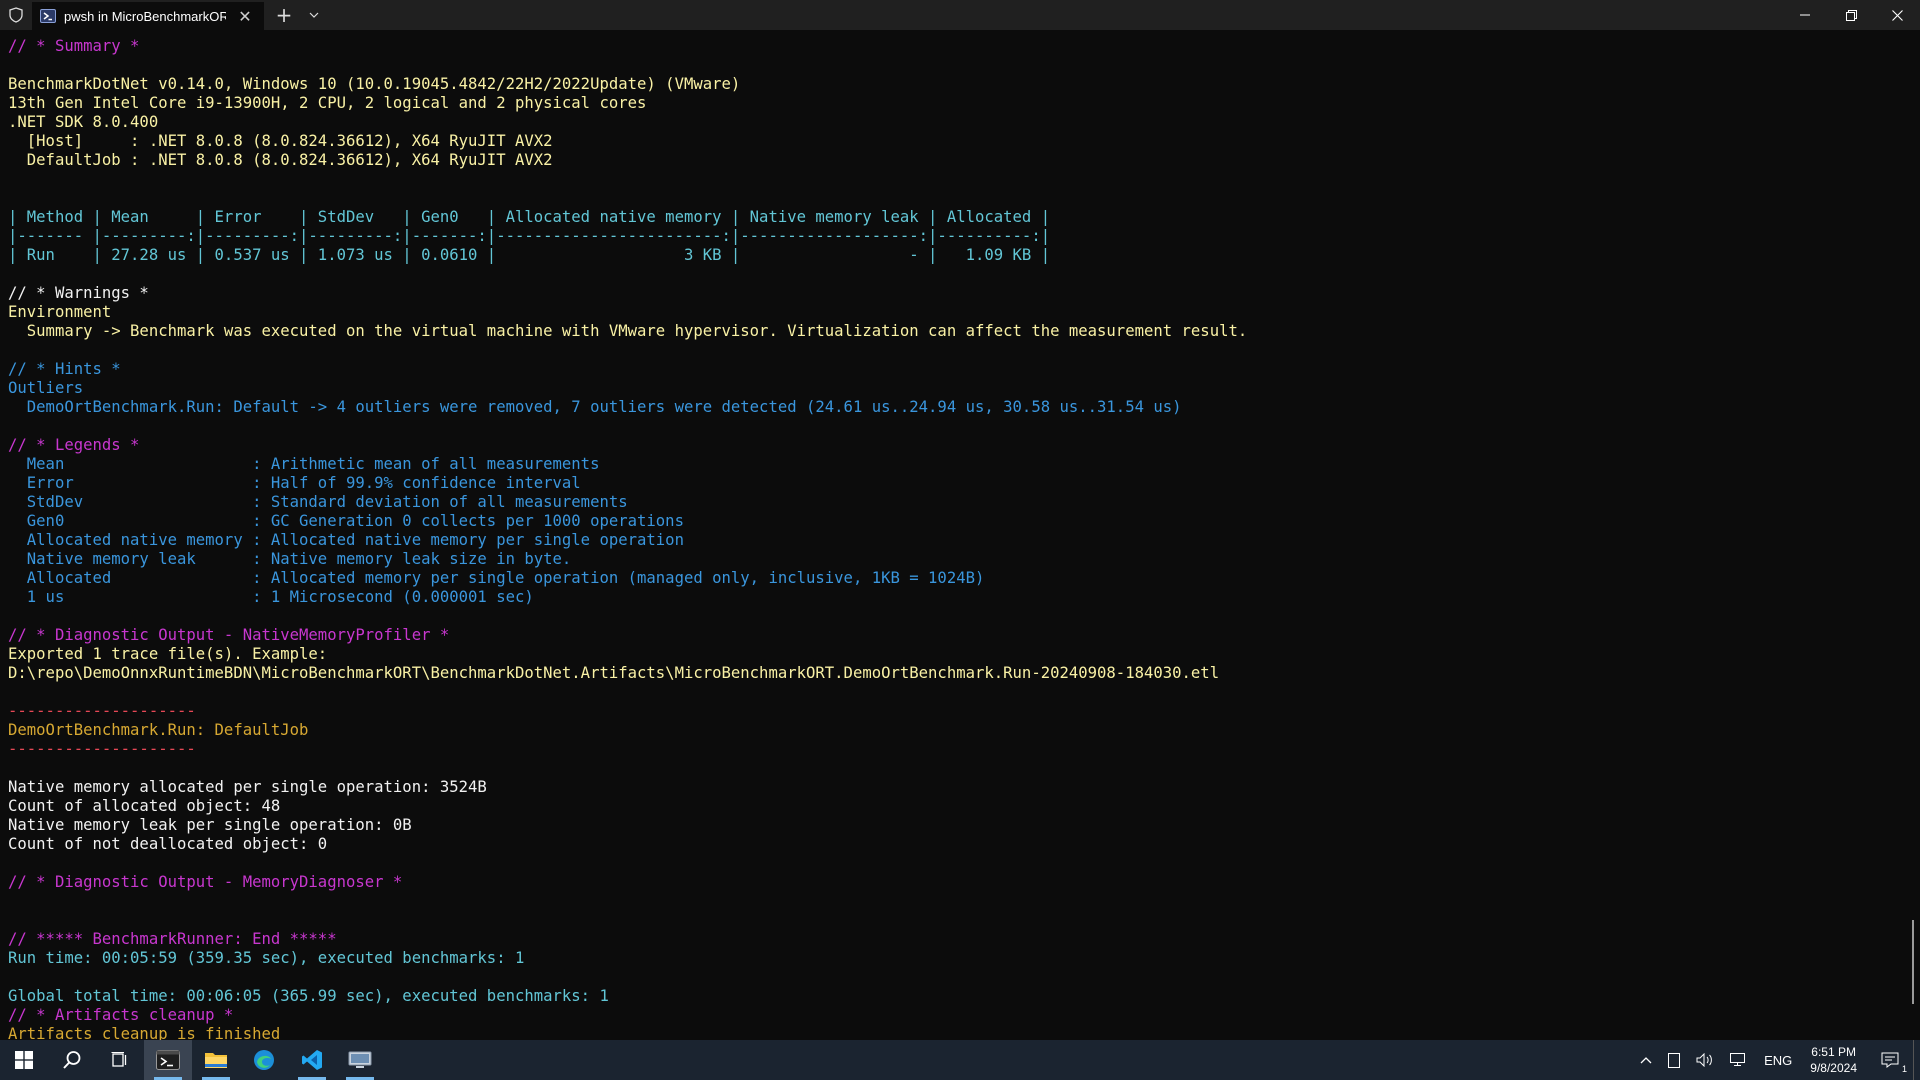 Image resolution: width=1920 pixels, height=1080 pixels. What do you see at coordinates (960, 1060) in the screenshot?
I see `taskbar: ENG 6:51 PM 9/8/2024 1` at bounding box center [960, 1060].